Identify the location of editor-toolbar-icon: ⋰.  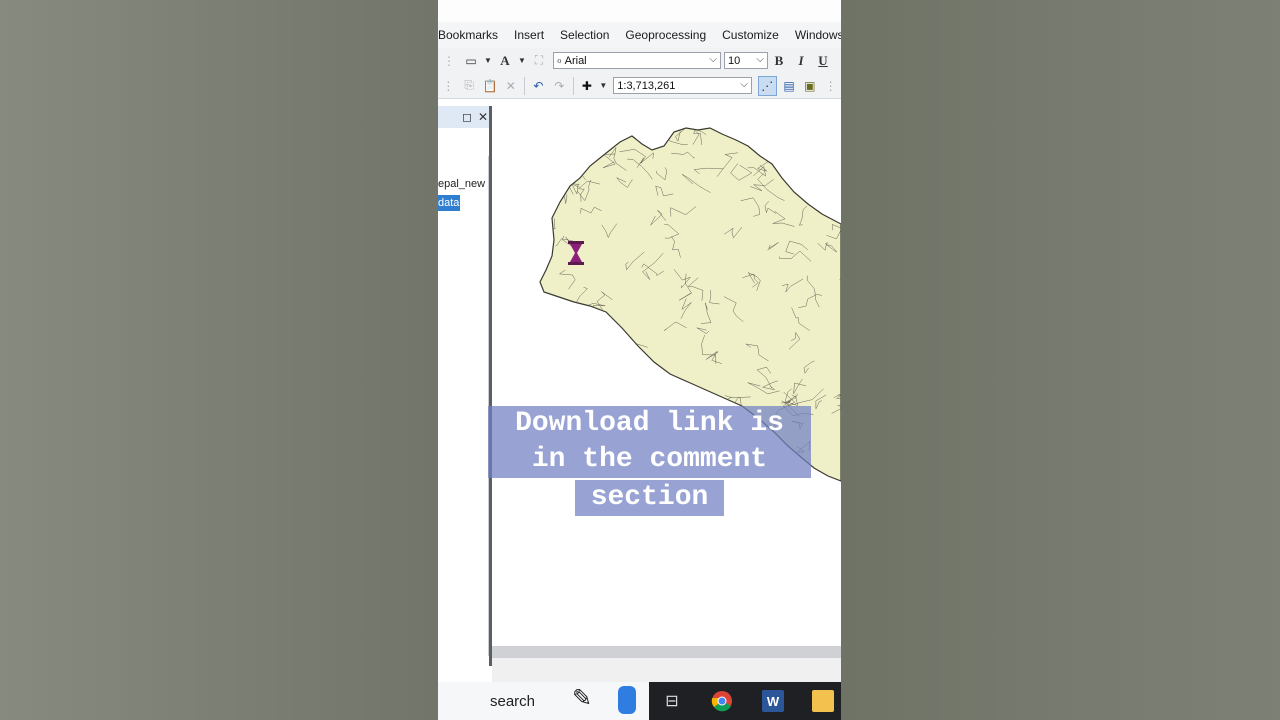
(767, 85).